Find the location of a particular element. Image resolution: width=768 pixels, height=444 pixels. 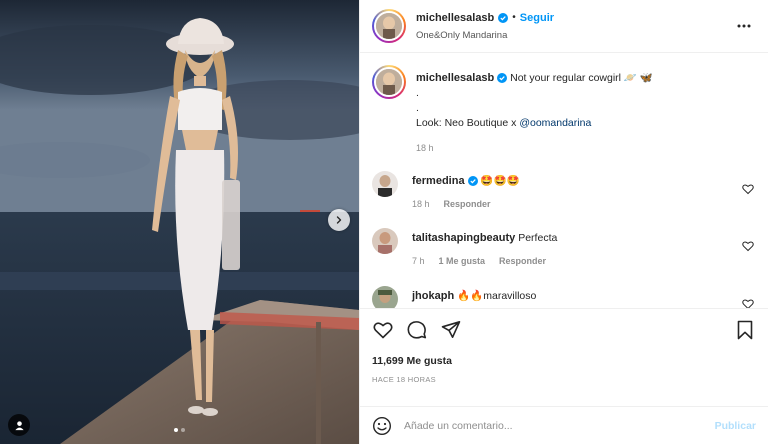

commenter-username: talitashapingbeauty is located at coordinates (463, 238).